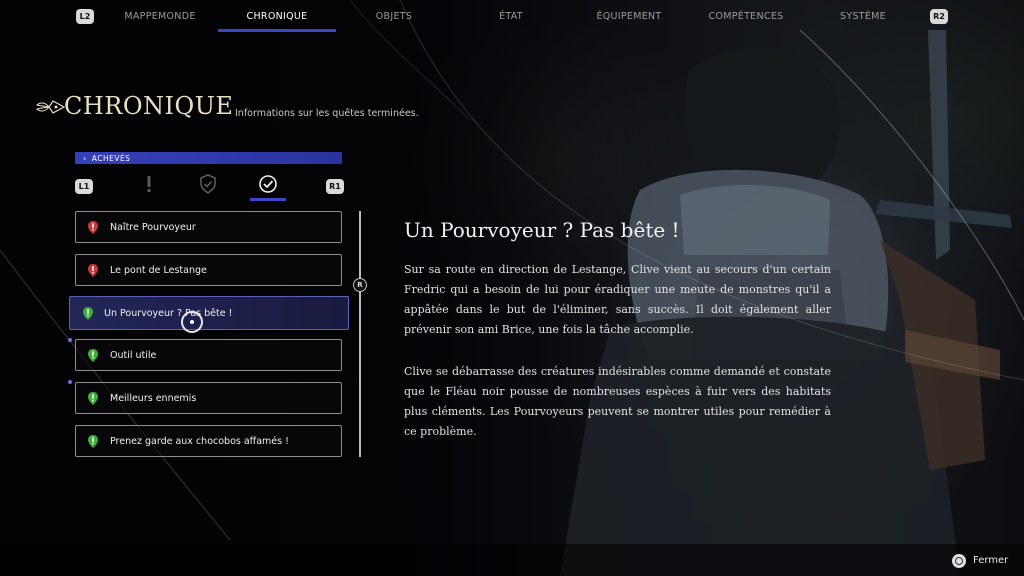 This screenshot has width=1024, height=576. Describe the element at coordinates (168, 313) in the screenshot. I see `quest-label: Un Pourvoyeur ? Pas bête !` at that location.